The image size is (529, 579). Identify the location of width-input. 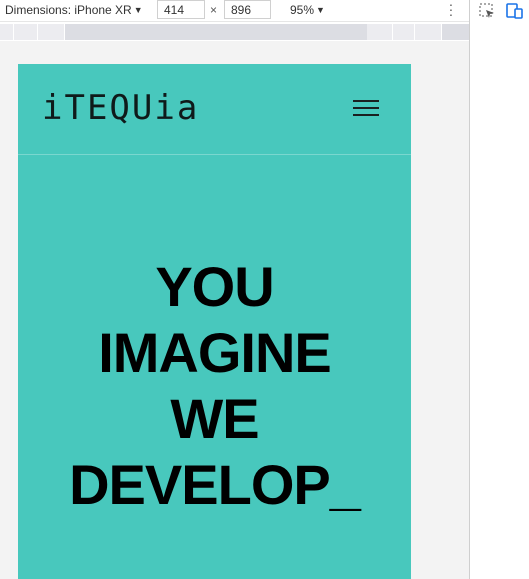
(181, 9).